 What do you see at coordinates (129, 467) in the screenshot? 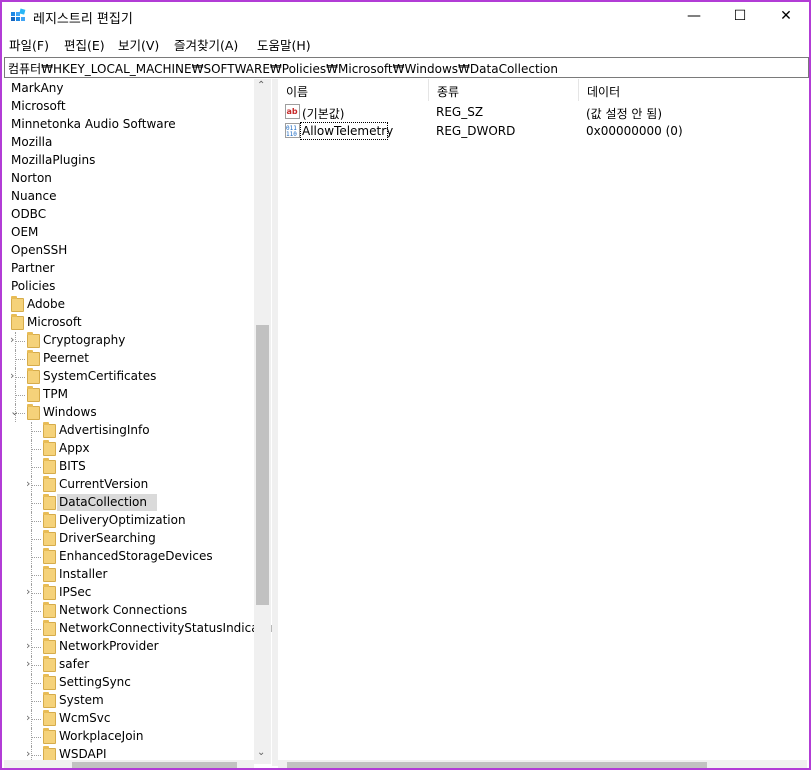
I see `tree-item: BITS` at bounding box center [129, 467].